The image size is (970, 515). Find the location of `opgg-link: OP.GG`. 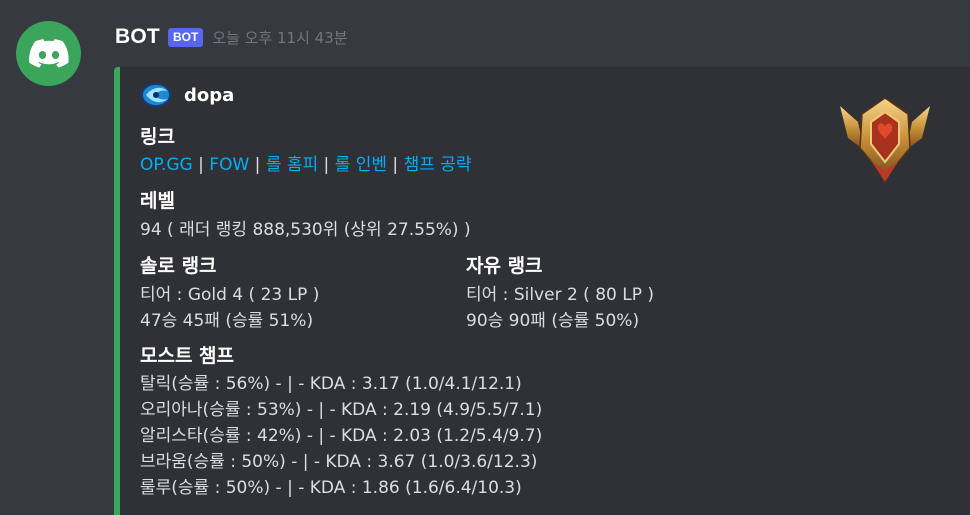

opgg-link: OP.GG is located at coordinates (166, 165).